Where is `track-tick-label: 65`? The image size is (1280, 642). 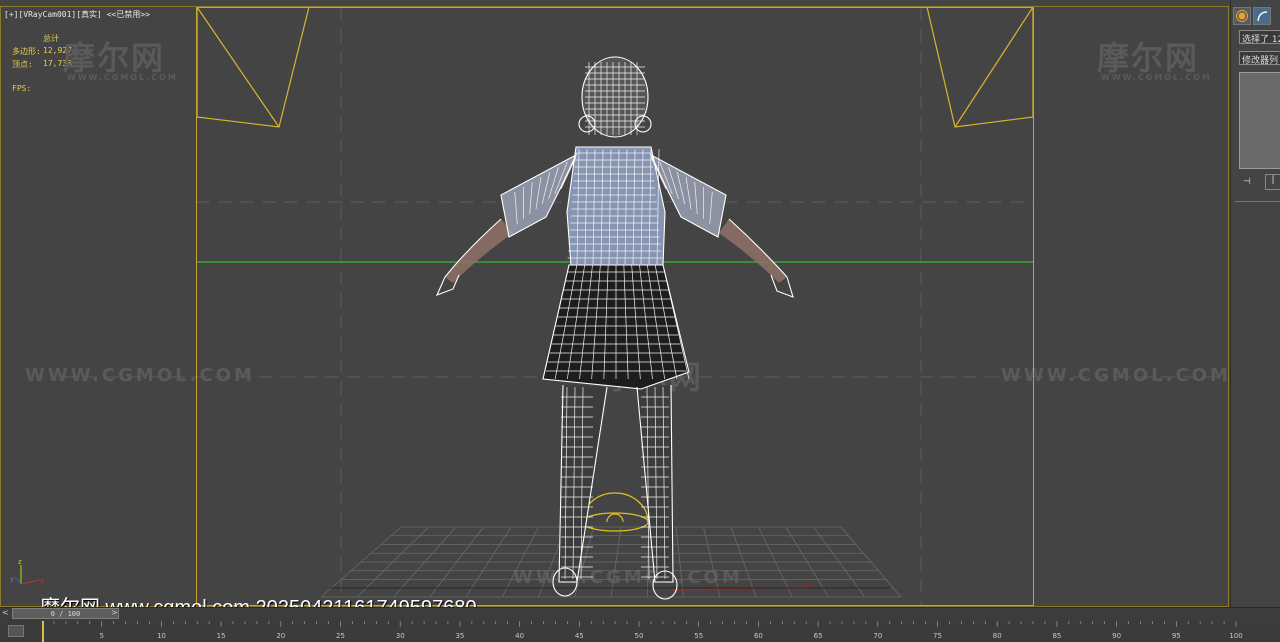 track-tick-label: 65 is located at coordinates (818, 636).